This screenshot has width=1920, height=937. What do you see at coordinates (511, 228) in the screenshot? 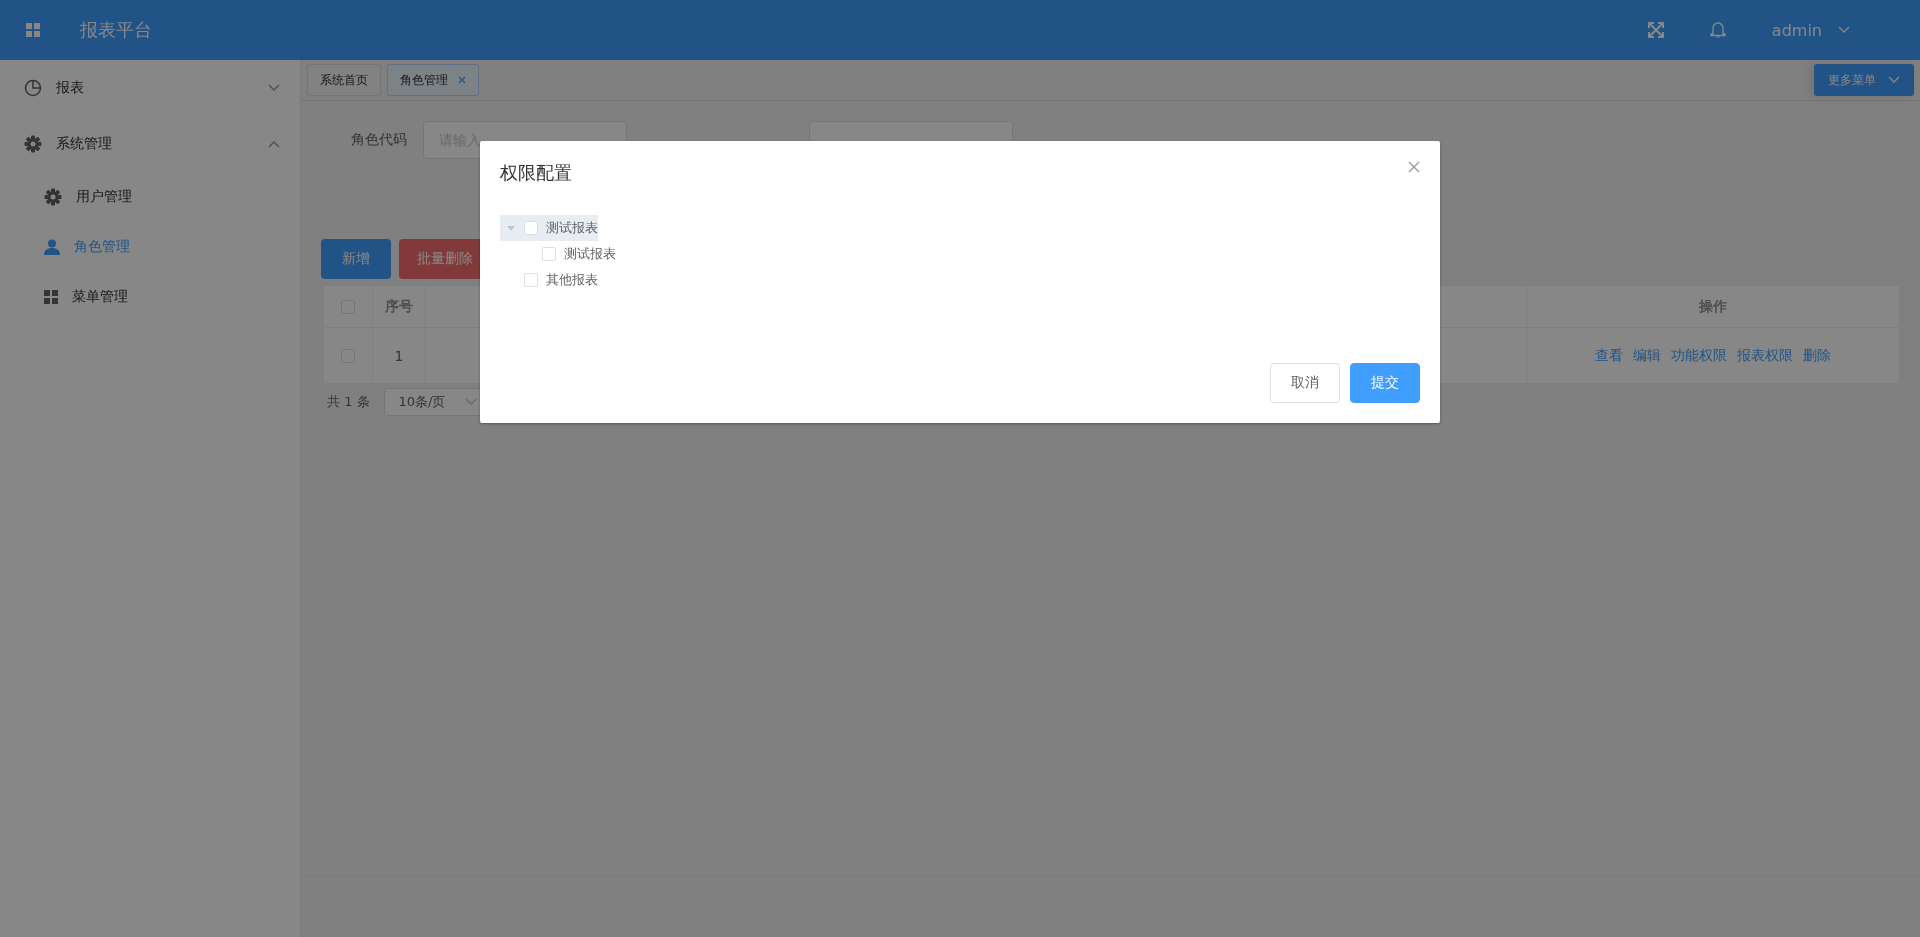
I see `caret-down-icon` at bounding box center [511, 228].